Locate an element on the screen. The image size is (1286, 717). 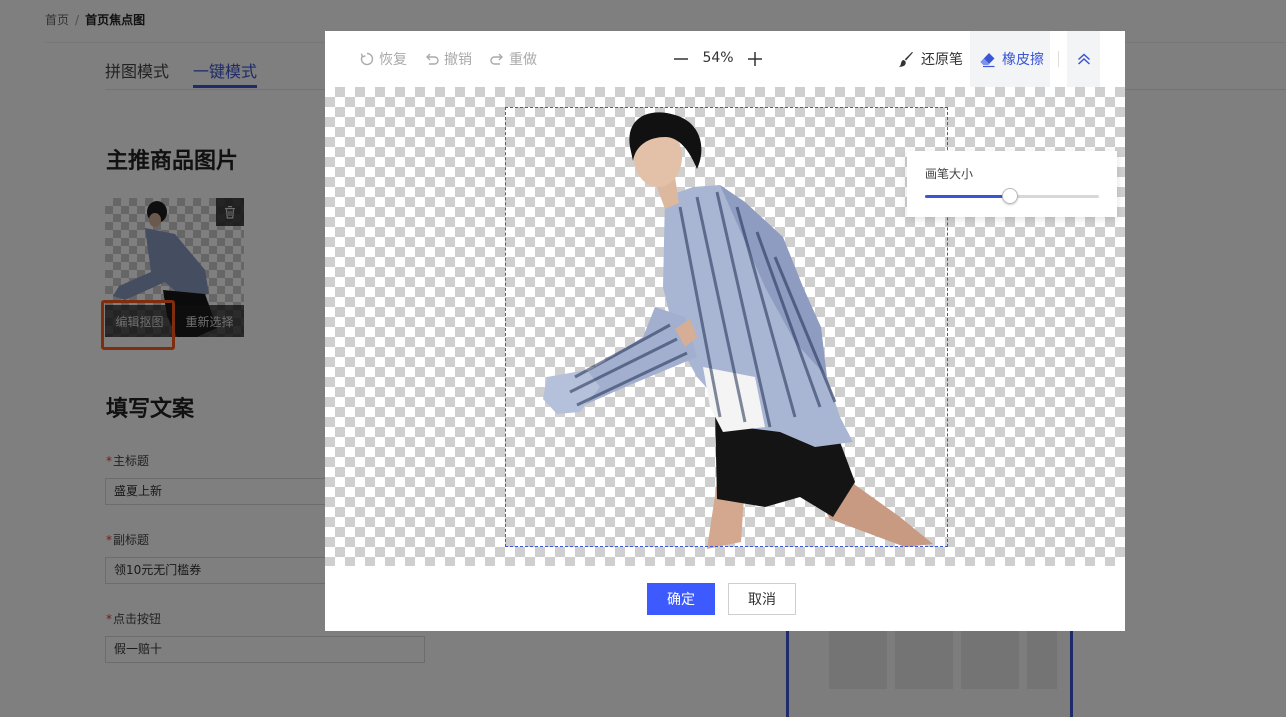
modal-footer: 确定 取消 is located at coordinates (725, 598).